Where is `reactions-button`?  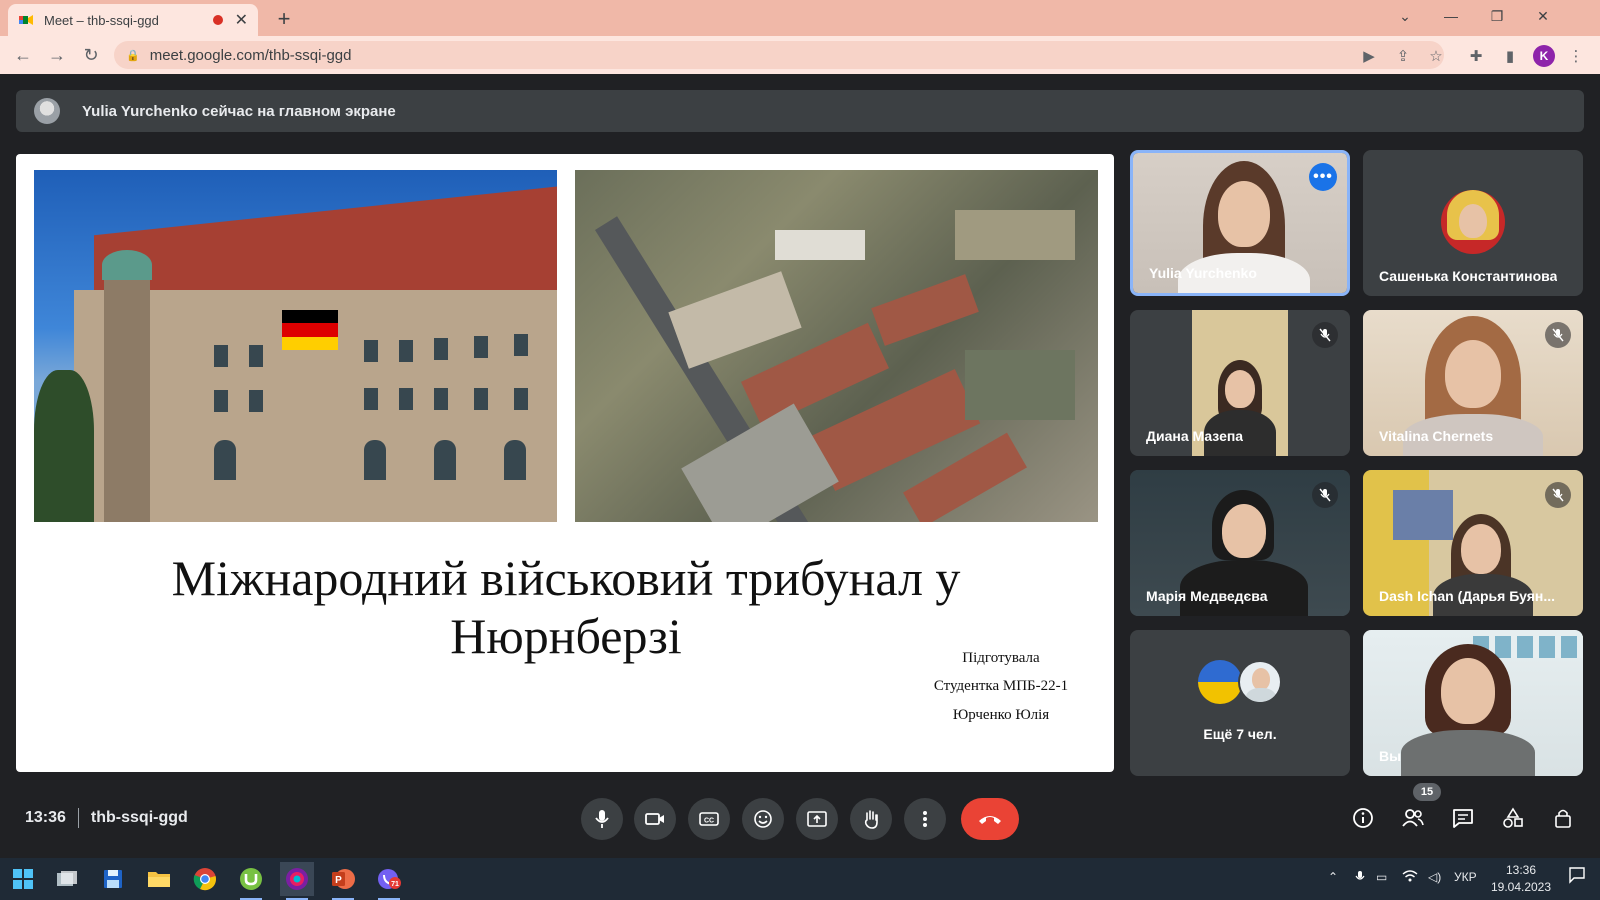
reactions-button is located at coordinates (763, 819).